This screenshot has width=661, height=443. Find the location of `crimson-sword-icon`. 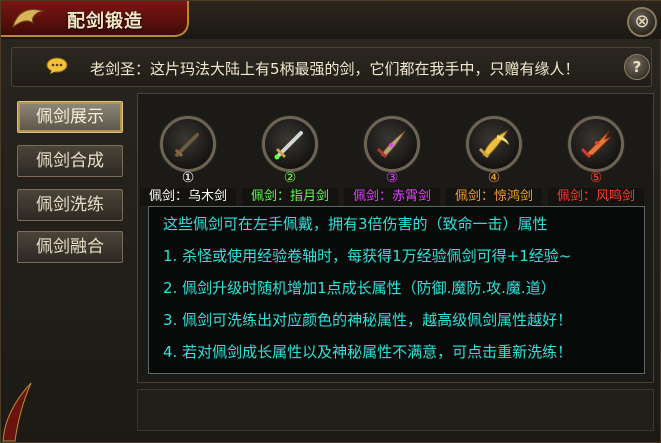

crimson-sword-icon is located at coordinates (391, 144).